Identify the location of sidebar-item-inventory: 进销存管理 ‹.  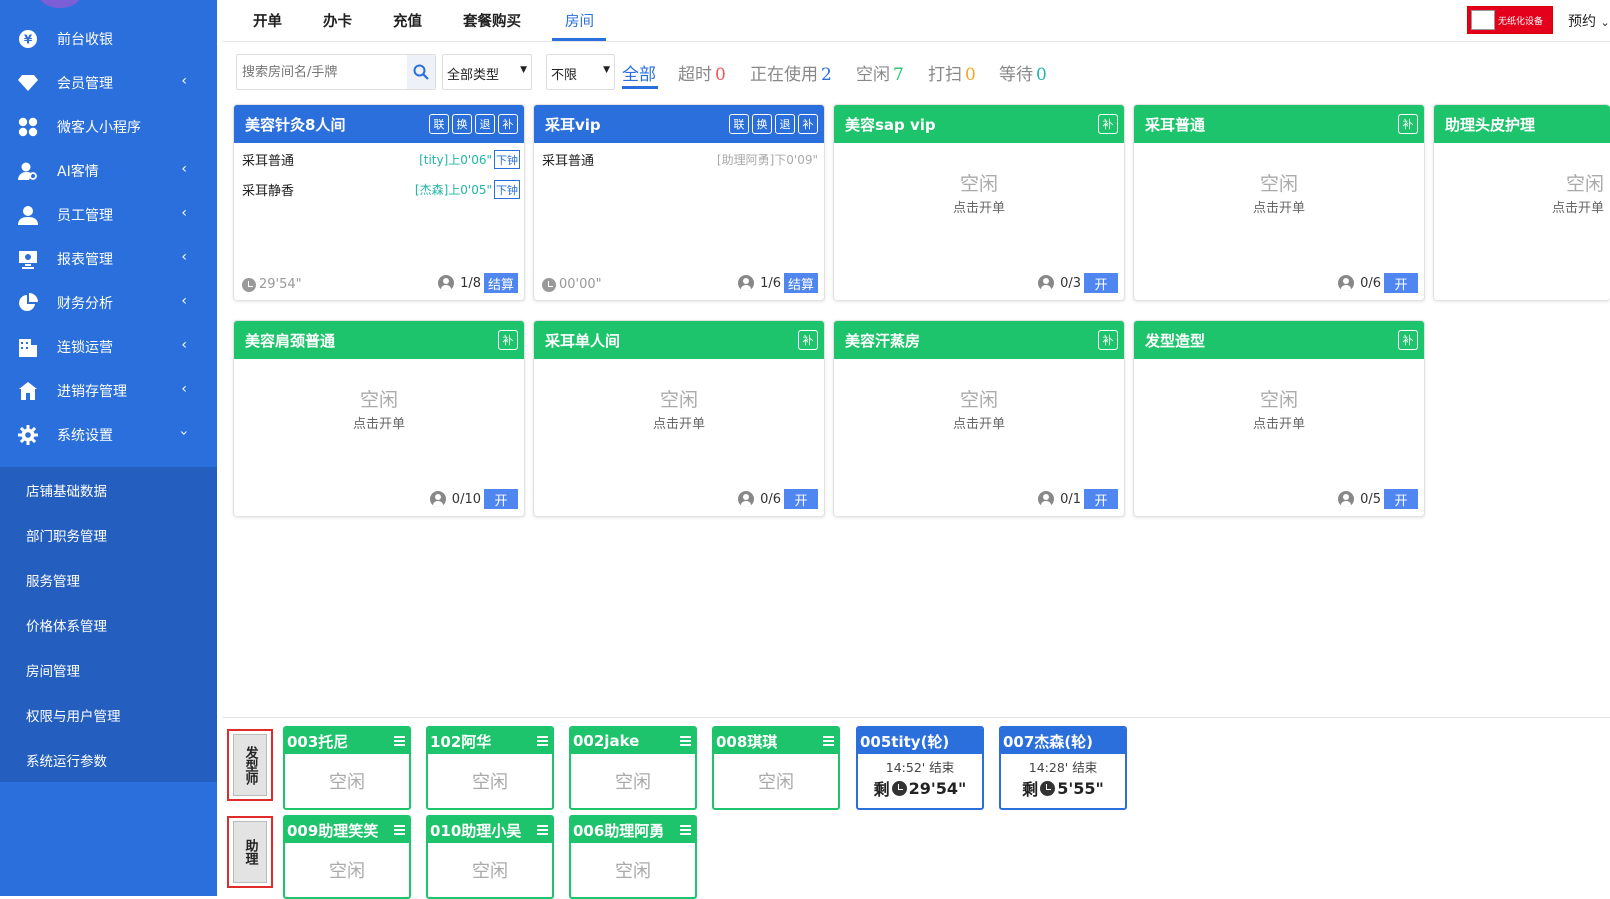
(108, 390).